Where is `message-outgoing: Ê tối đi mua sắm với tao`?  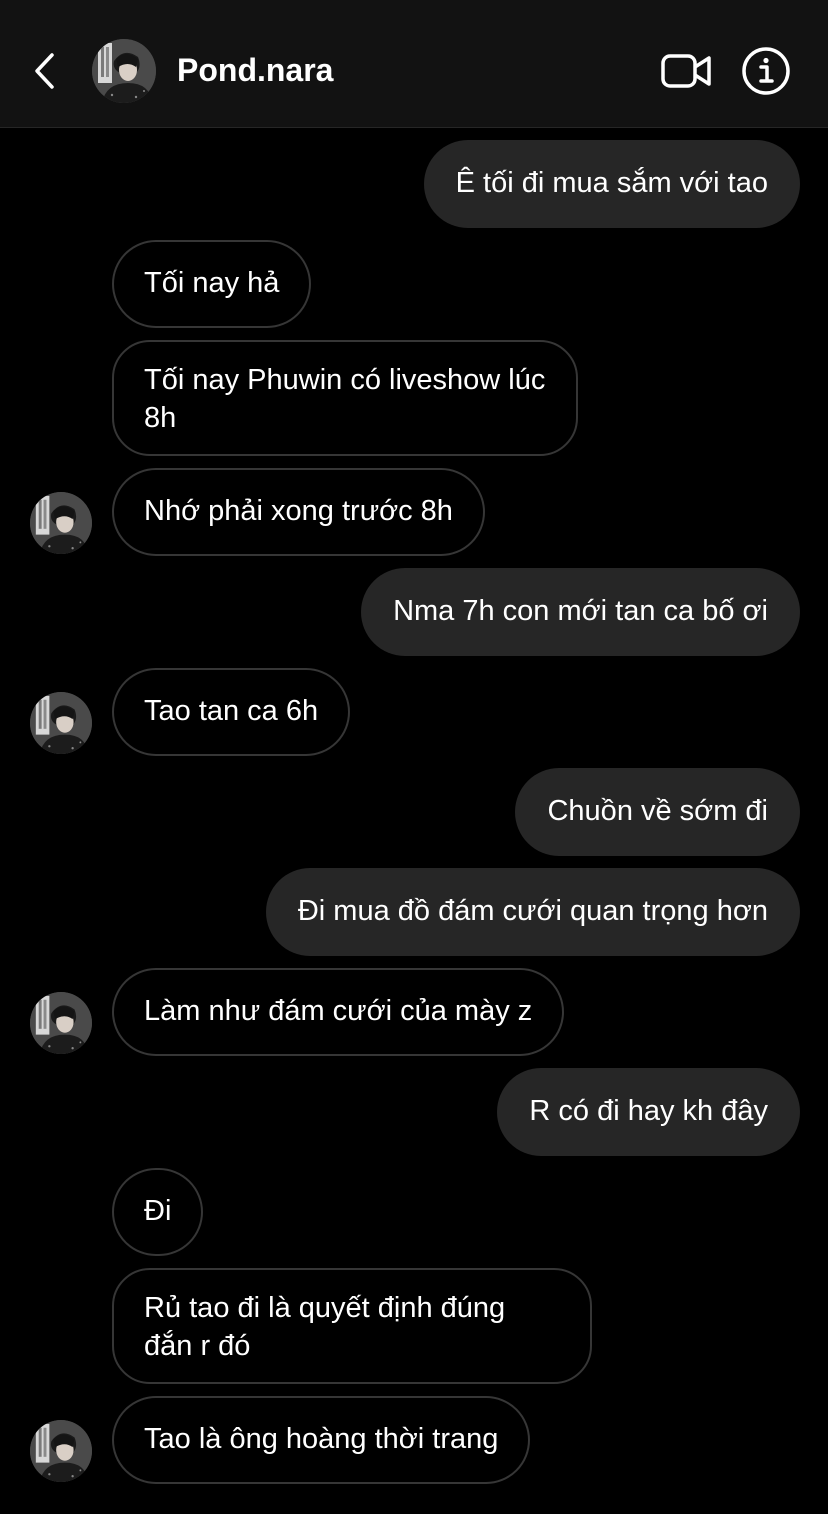 message-outgoing: Ê tối đi mua sắm với tao is located at coordinates (611, 184).